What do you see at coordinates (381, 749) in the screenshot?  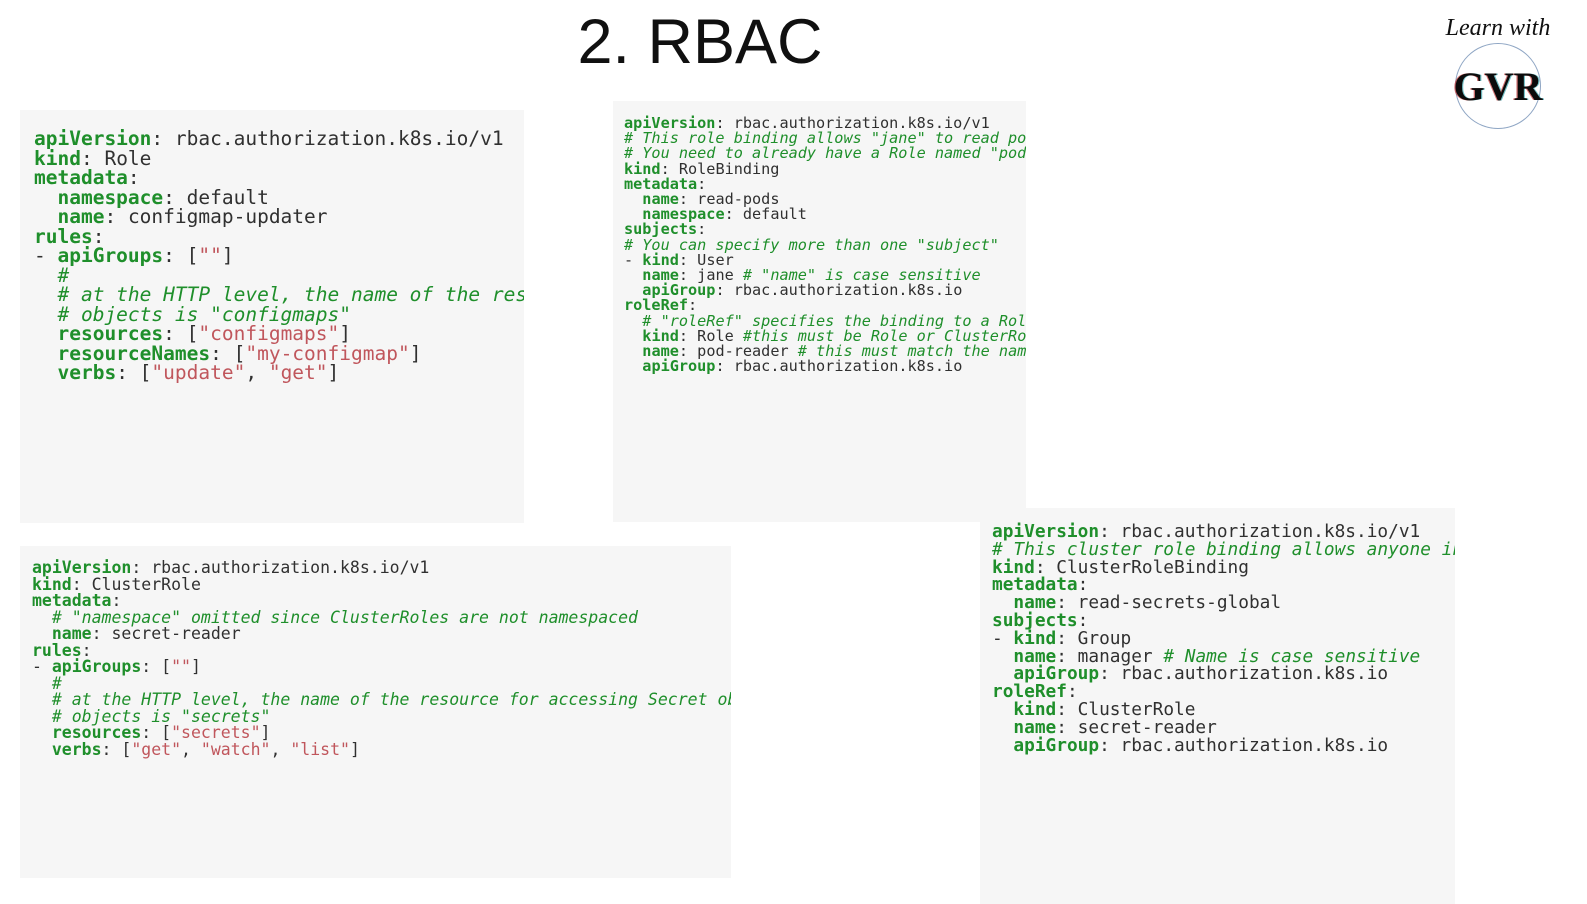 I see `code-line: verbs: ["get", "watch", "list"]` at bounding box center [381, 749].